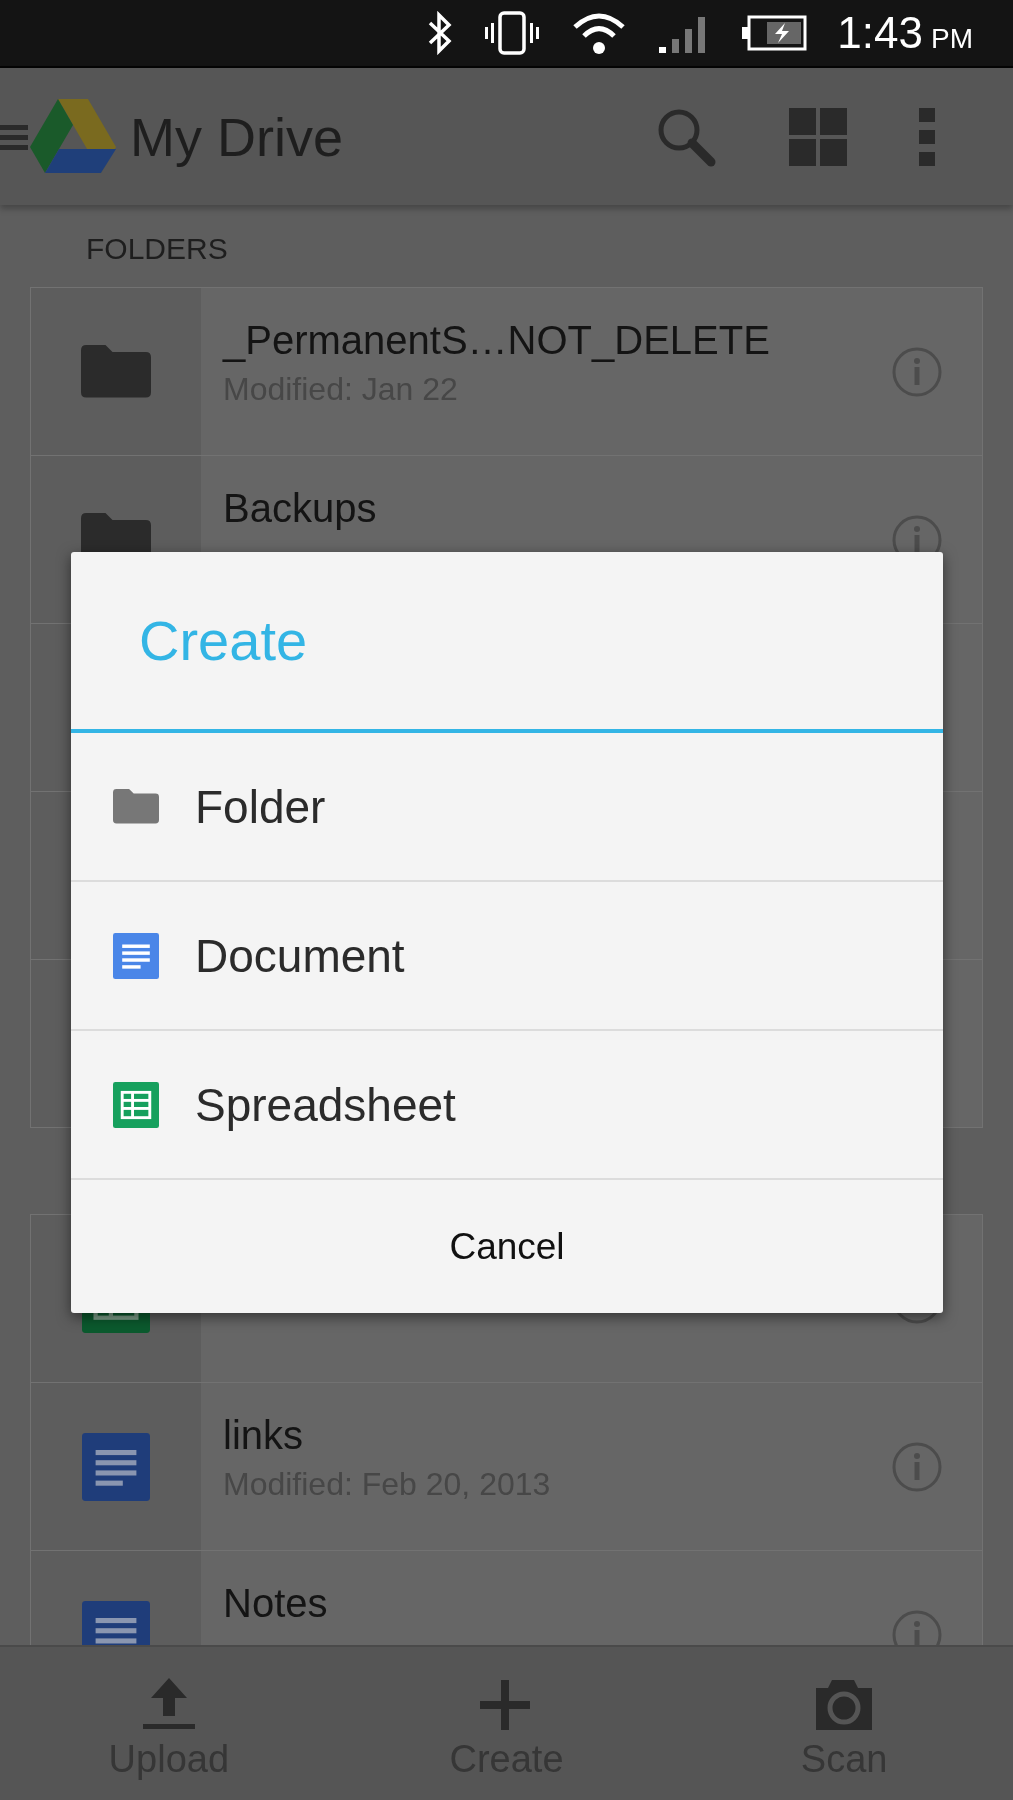 This screenshot has height=1800, width=1013. I want to click on battery-icon, so click(774, 33).